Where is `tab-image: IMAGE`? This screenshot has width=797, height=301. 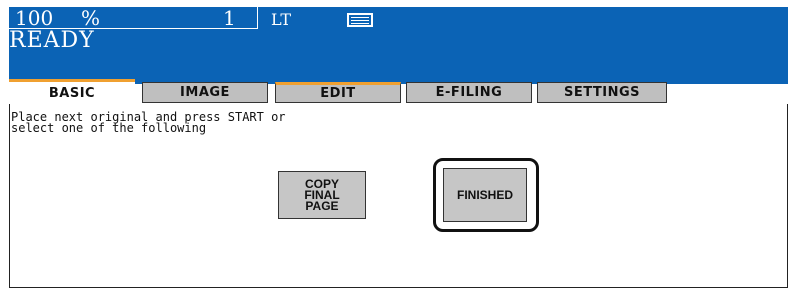 tab-image: IMAGE is located at coordinates (205, 92).